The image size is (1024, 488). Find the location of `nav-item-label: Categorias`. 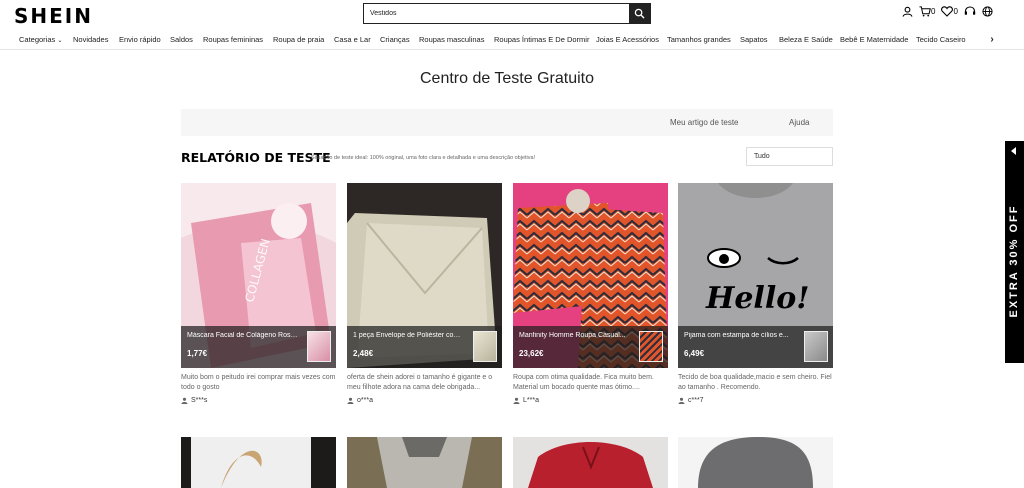

nav-item-label: Categorias is located at coordinates (37, 39).